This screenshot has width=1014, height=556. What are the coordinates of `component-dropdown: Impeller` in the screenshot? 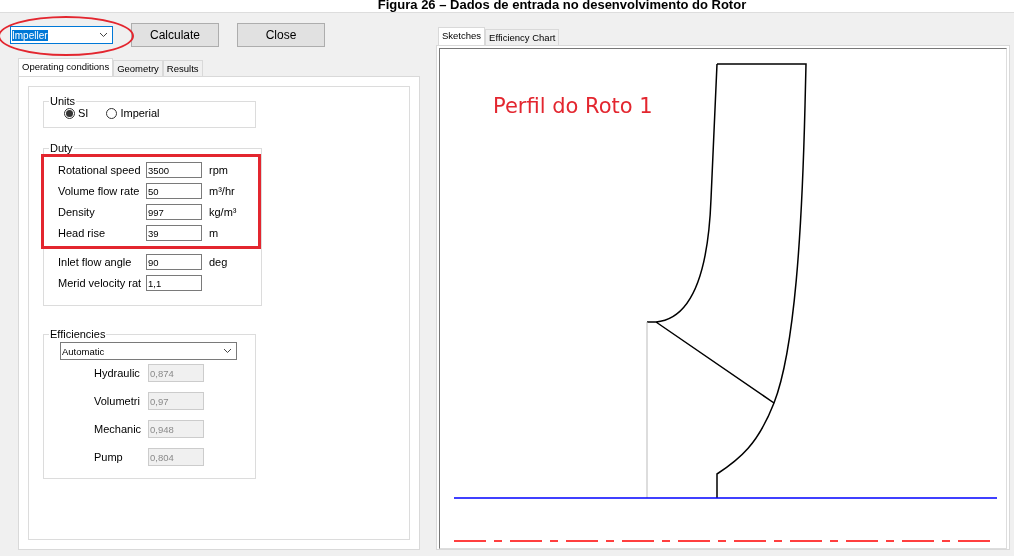 It's located at (61, 35).